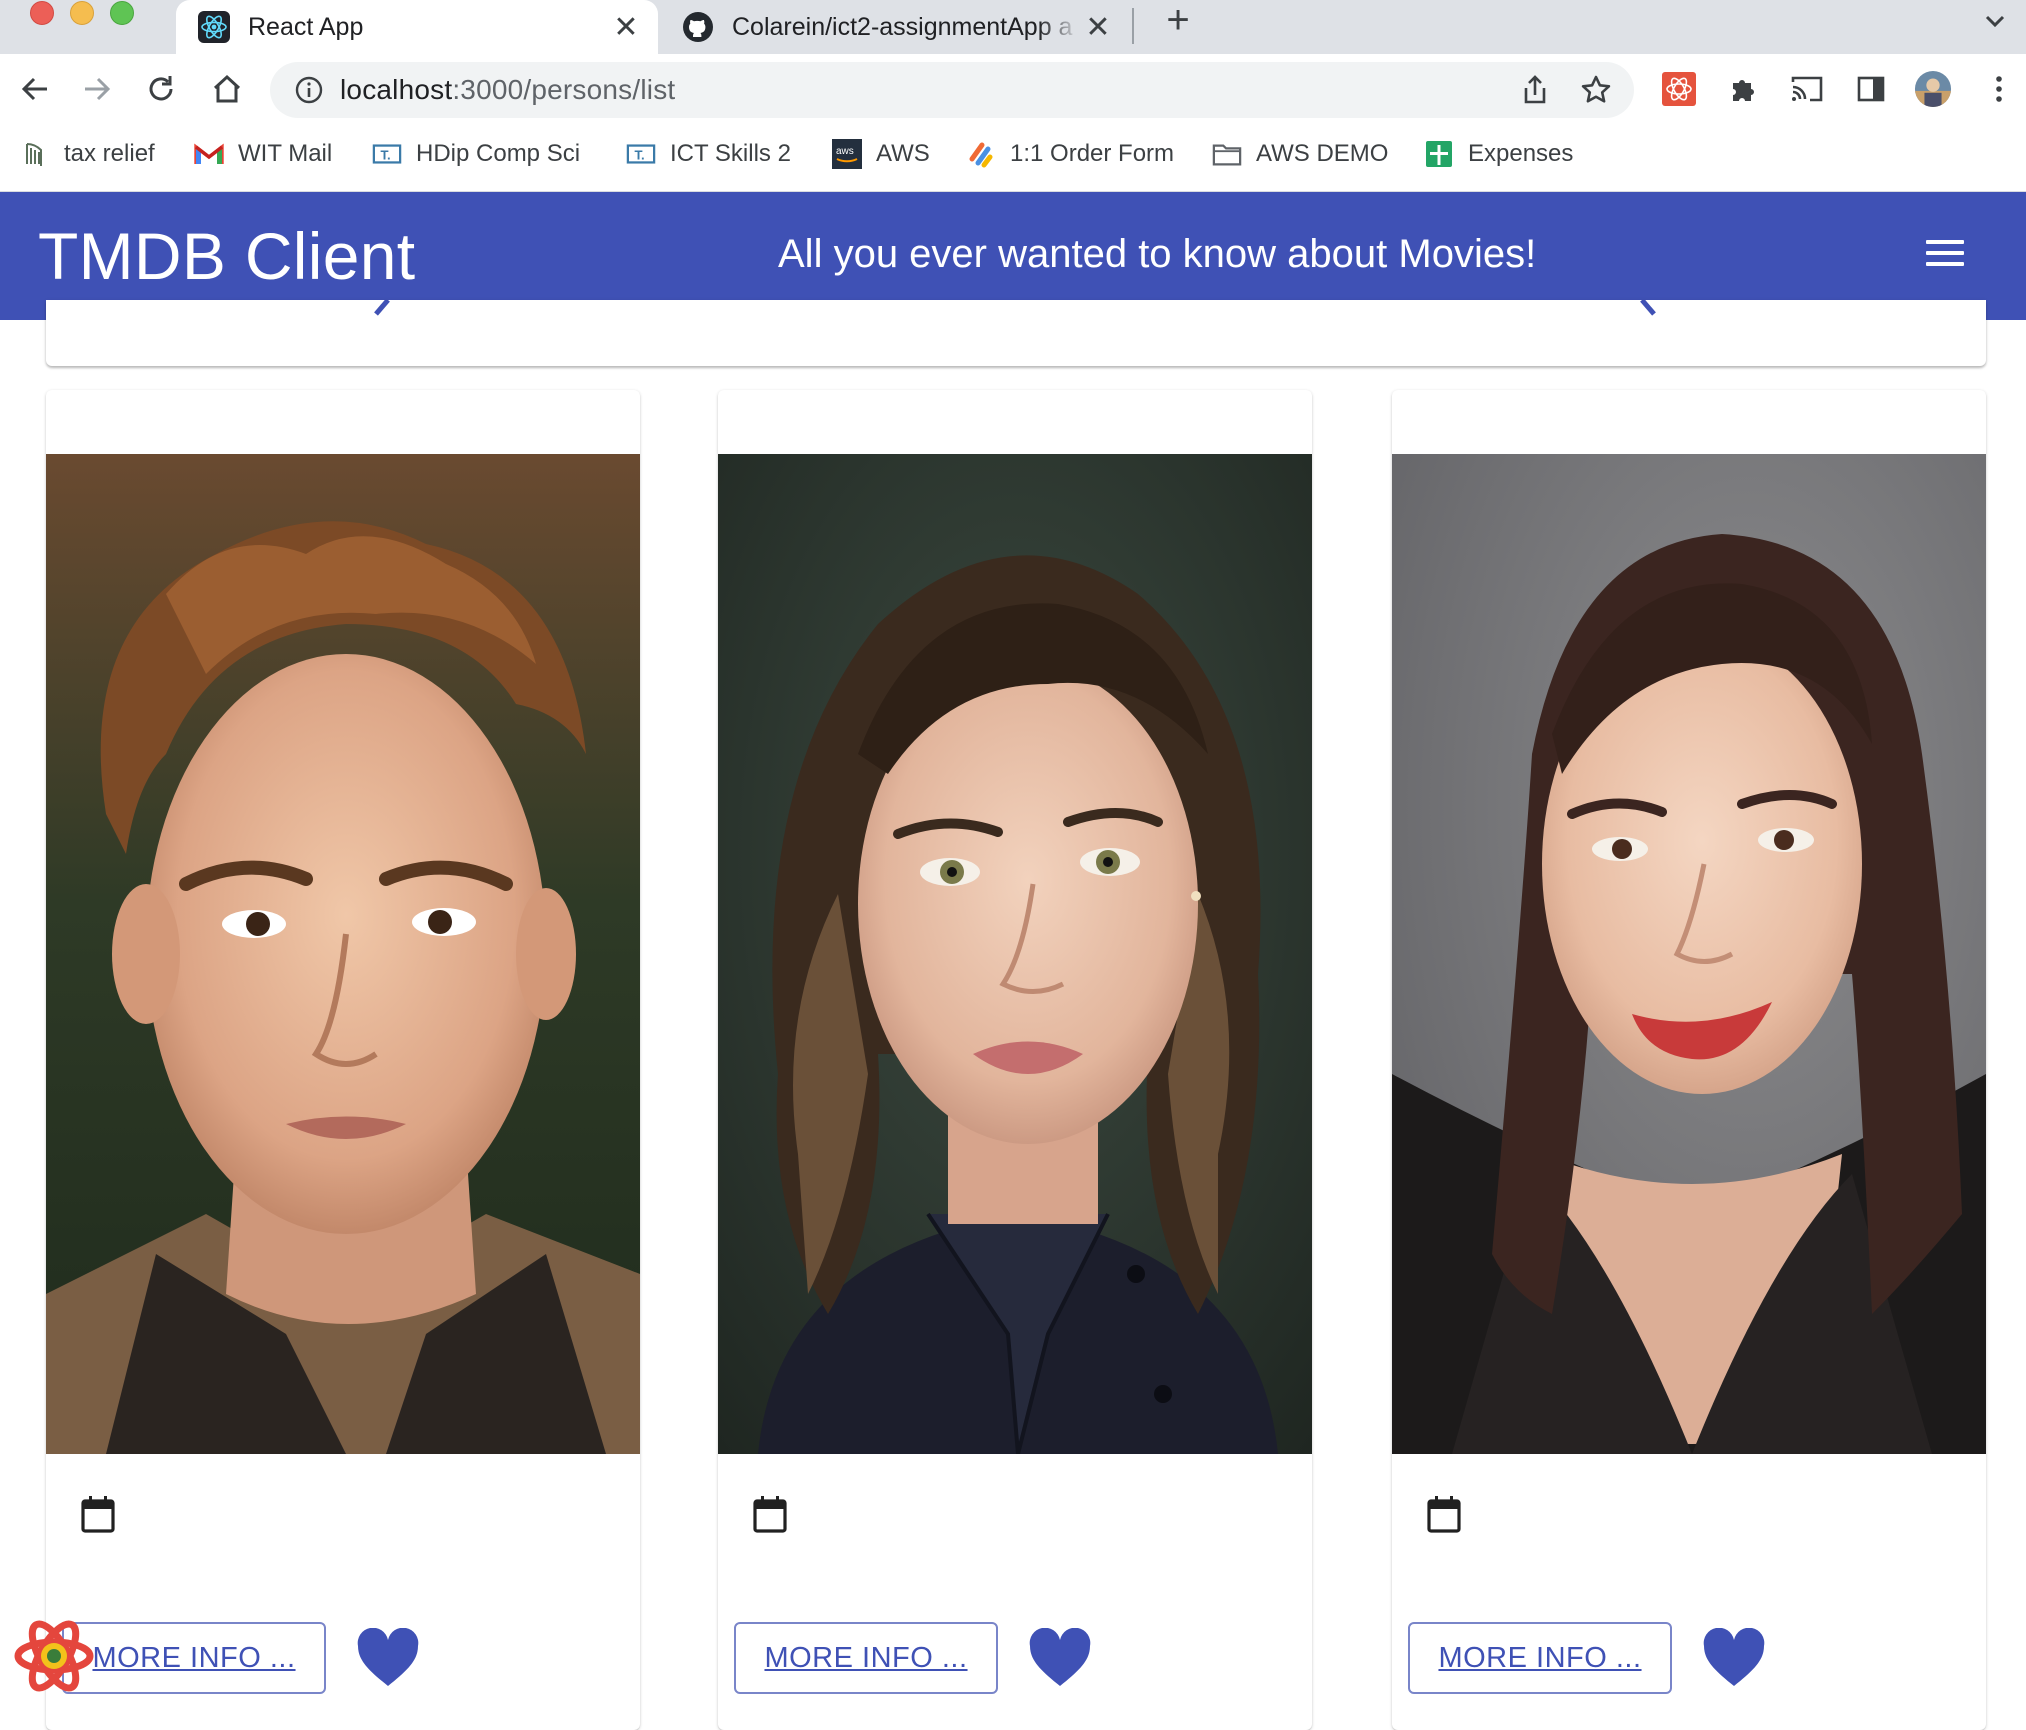  I want to click on revenue-harp-icon, so click(35, 154).